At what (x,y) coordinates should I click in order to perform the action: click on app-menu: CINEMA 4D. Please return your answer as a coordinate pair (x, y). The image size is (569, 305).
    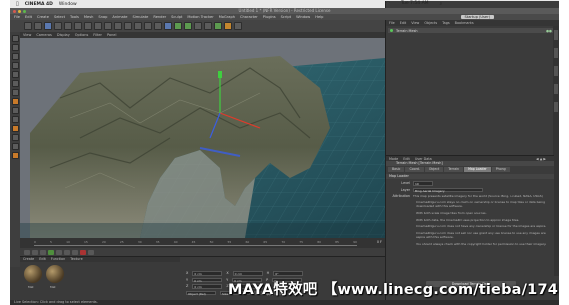
    Looking at the image, I should click on (39, 4).